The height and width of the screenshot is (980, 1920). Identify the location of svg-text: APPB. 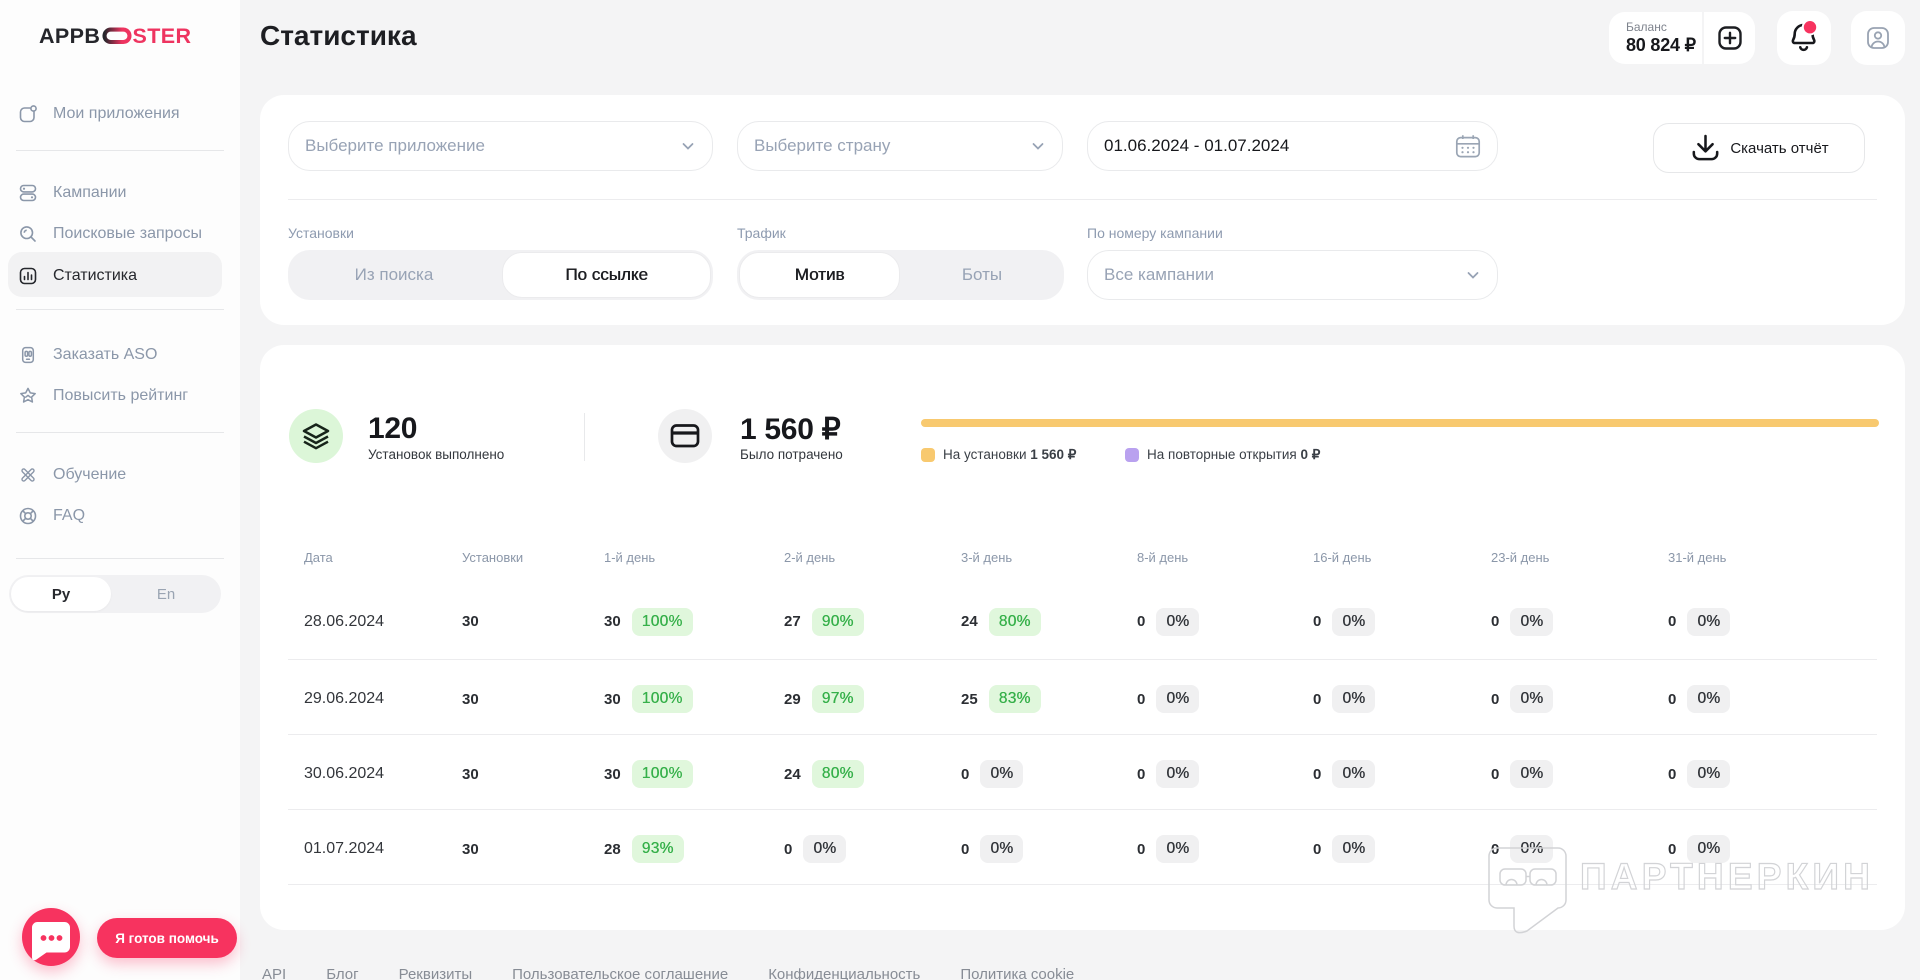
(69, 36).